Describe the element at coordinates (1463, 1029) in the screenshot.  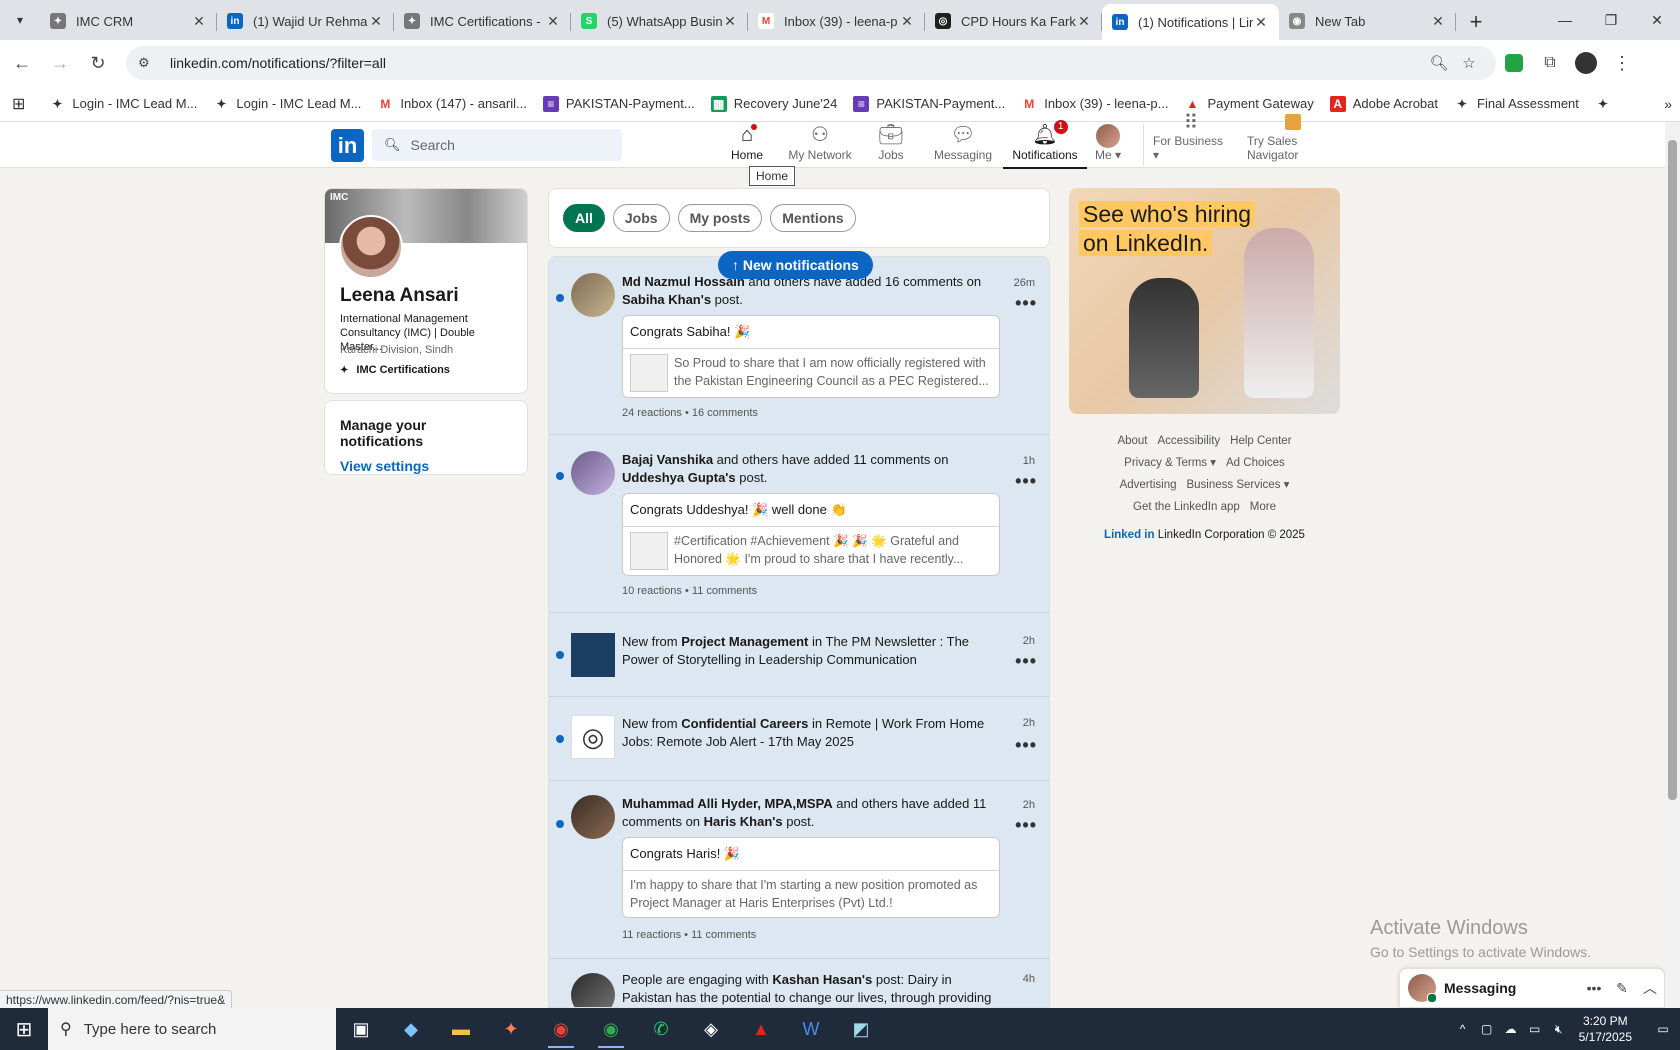
I see `chevron-up-icon: ^` at that location.